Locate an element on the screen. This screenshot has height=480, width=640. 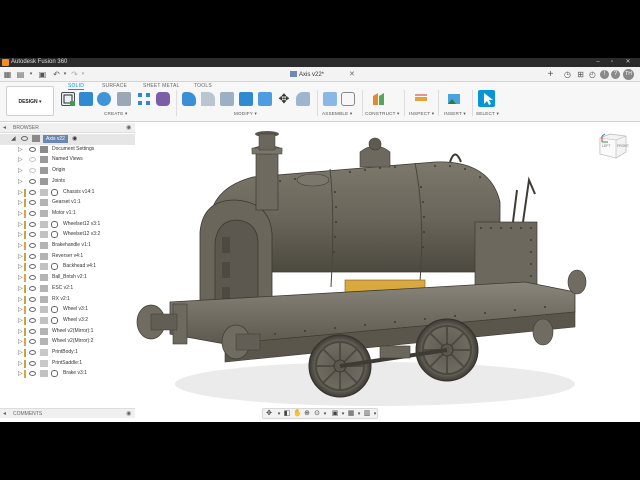
undo-icon: ↶ is located at coordinates (56, 74).